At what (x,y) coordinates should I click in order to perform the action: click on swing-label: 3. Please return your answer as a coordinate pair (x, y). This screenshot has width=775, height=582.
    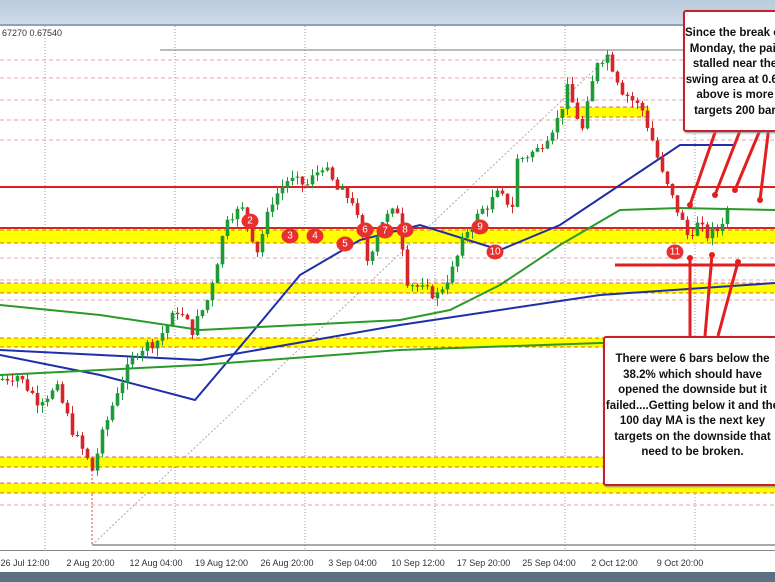
    Looking at the image, I should click on (290, 236).